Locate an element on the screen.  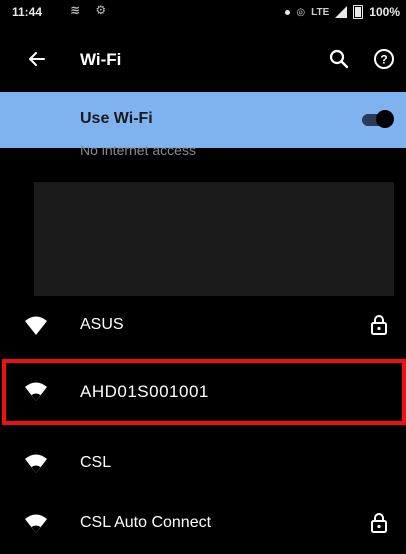
search-icon is located at coordinates (339, 59).